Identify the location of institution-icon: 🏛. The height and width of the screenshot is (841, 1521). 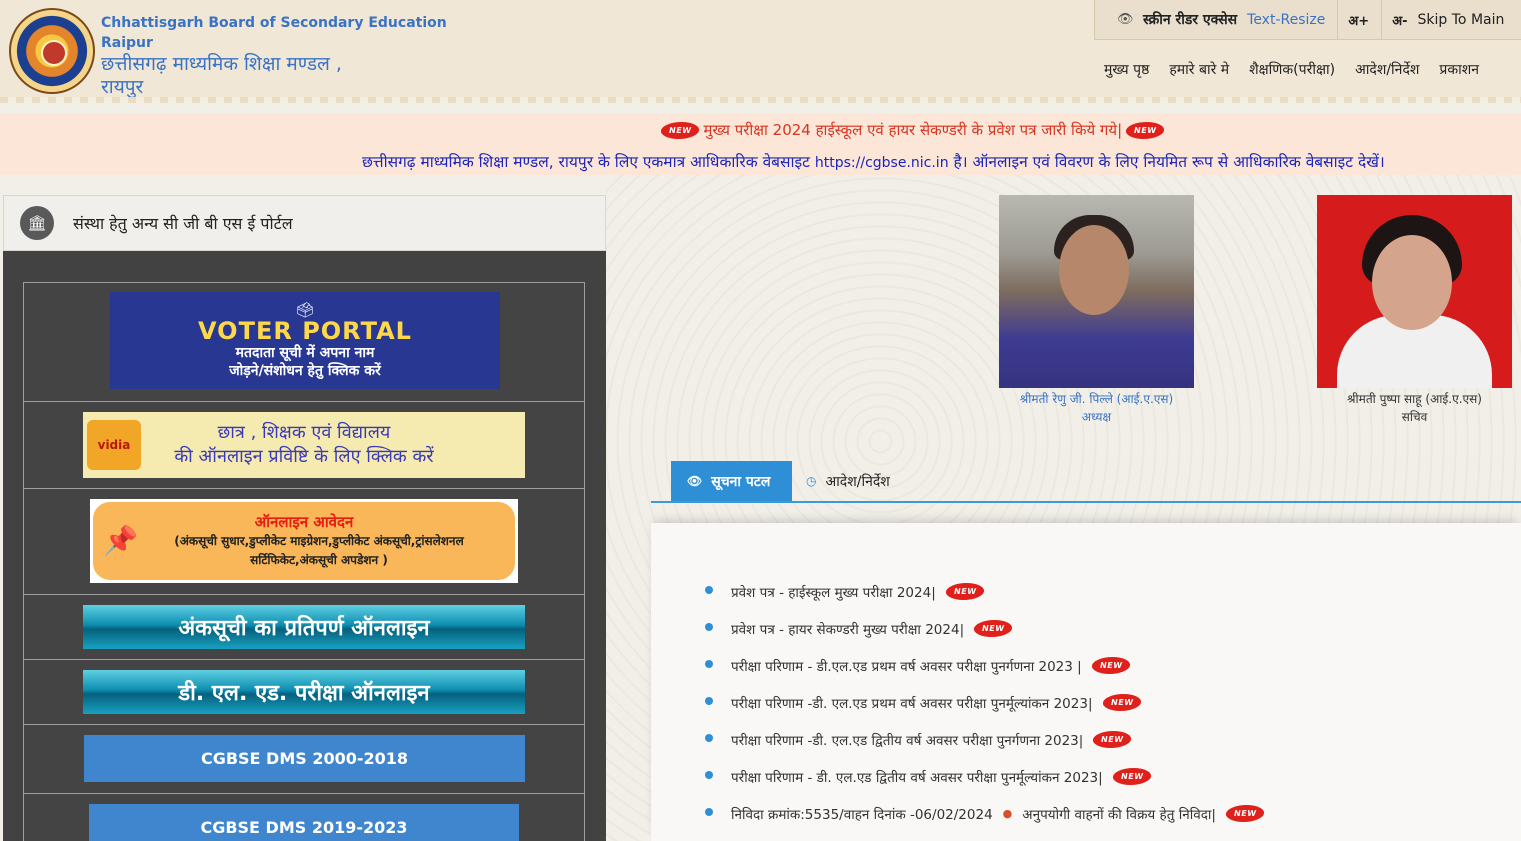
(37, 223).